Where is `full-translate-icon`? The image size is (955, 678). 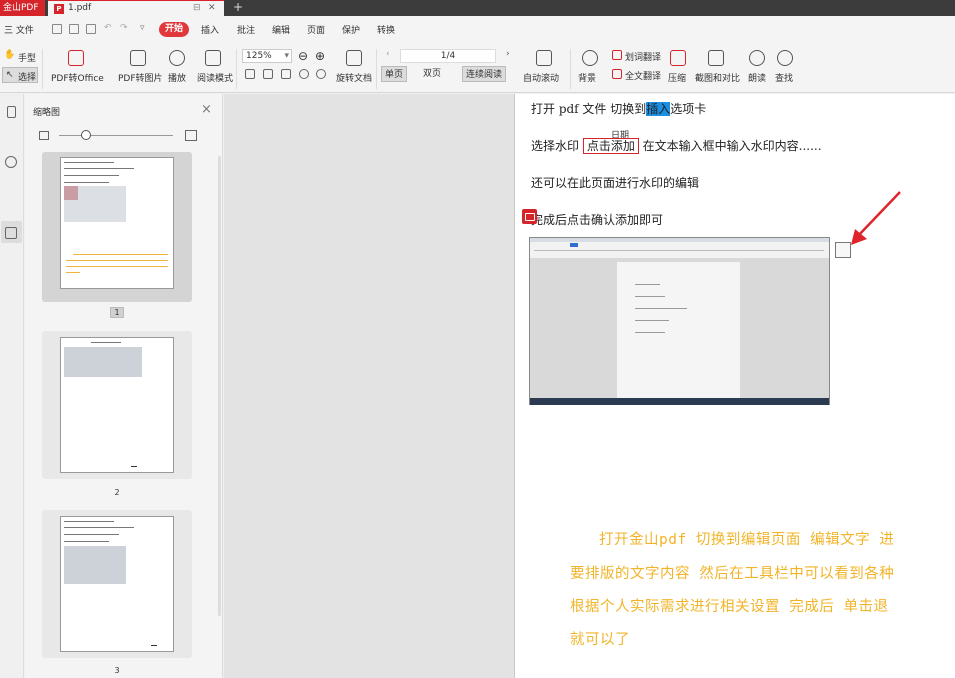
full-translate-icon is located at coordinates (617, 74).